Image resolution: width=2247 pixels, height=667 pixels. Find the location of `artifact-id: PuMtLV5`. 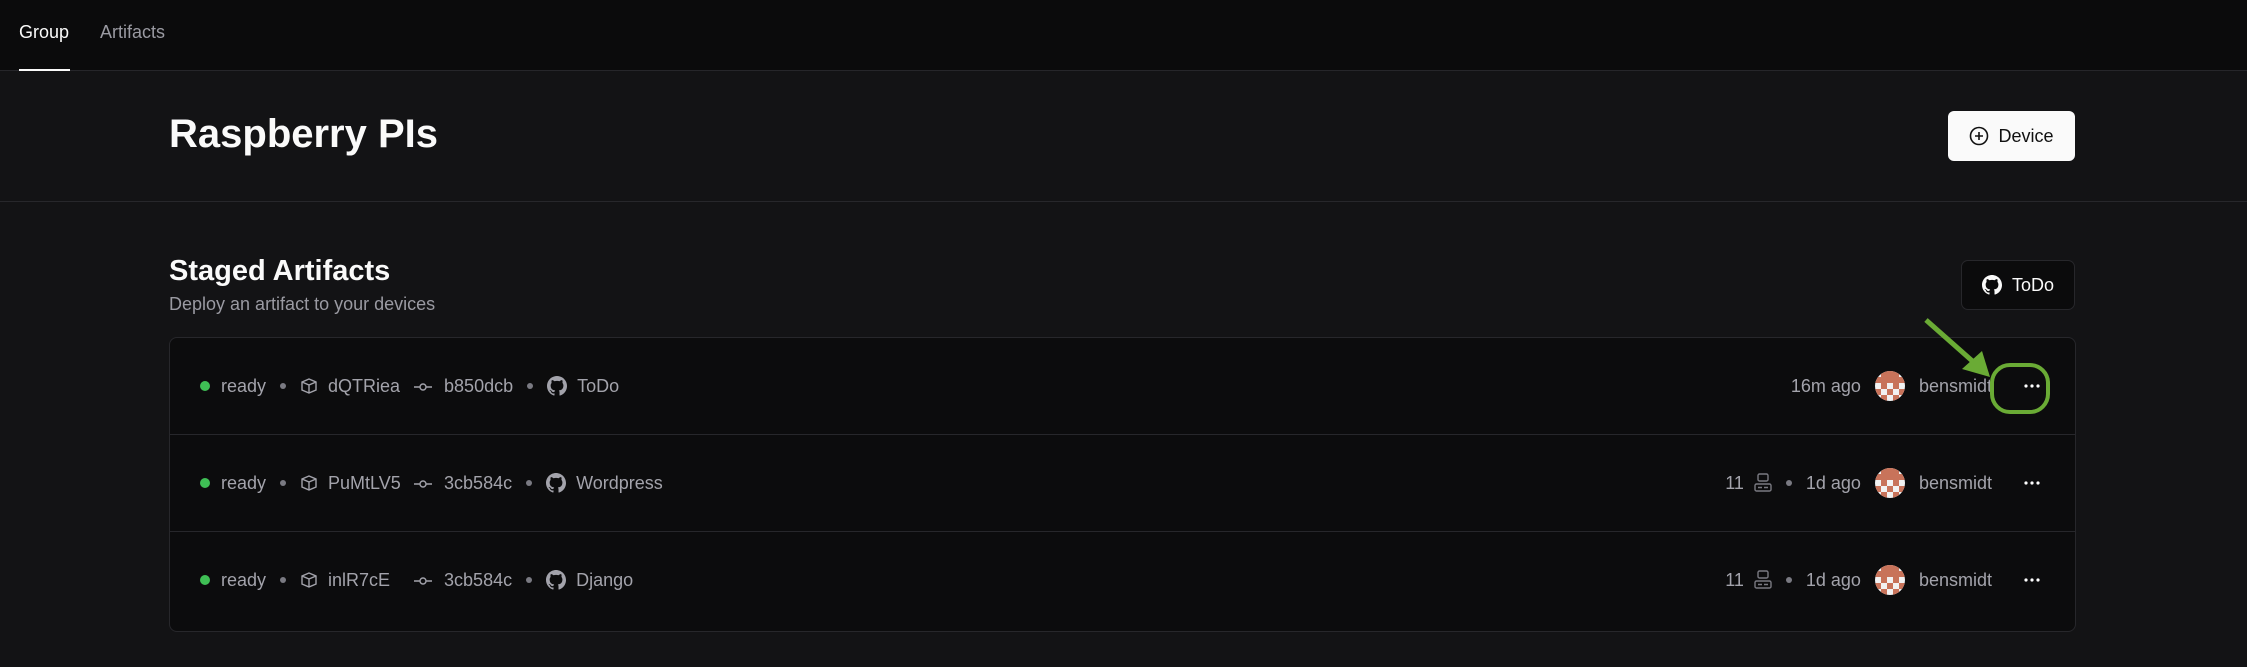

artifact-id: PuMtLV5 is located at coordinates (365, 483).